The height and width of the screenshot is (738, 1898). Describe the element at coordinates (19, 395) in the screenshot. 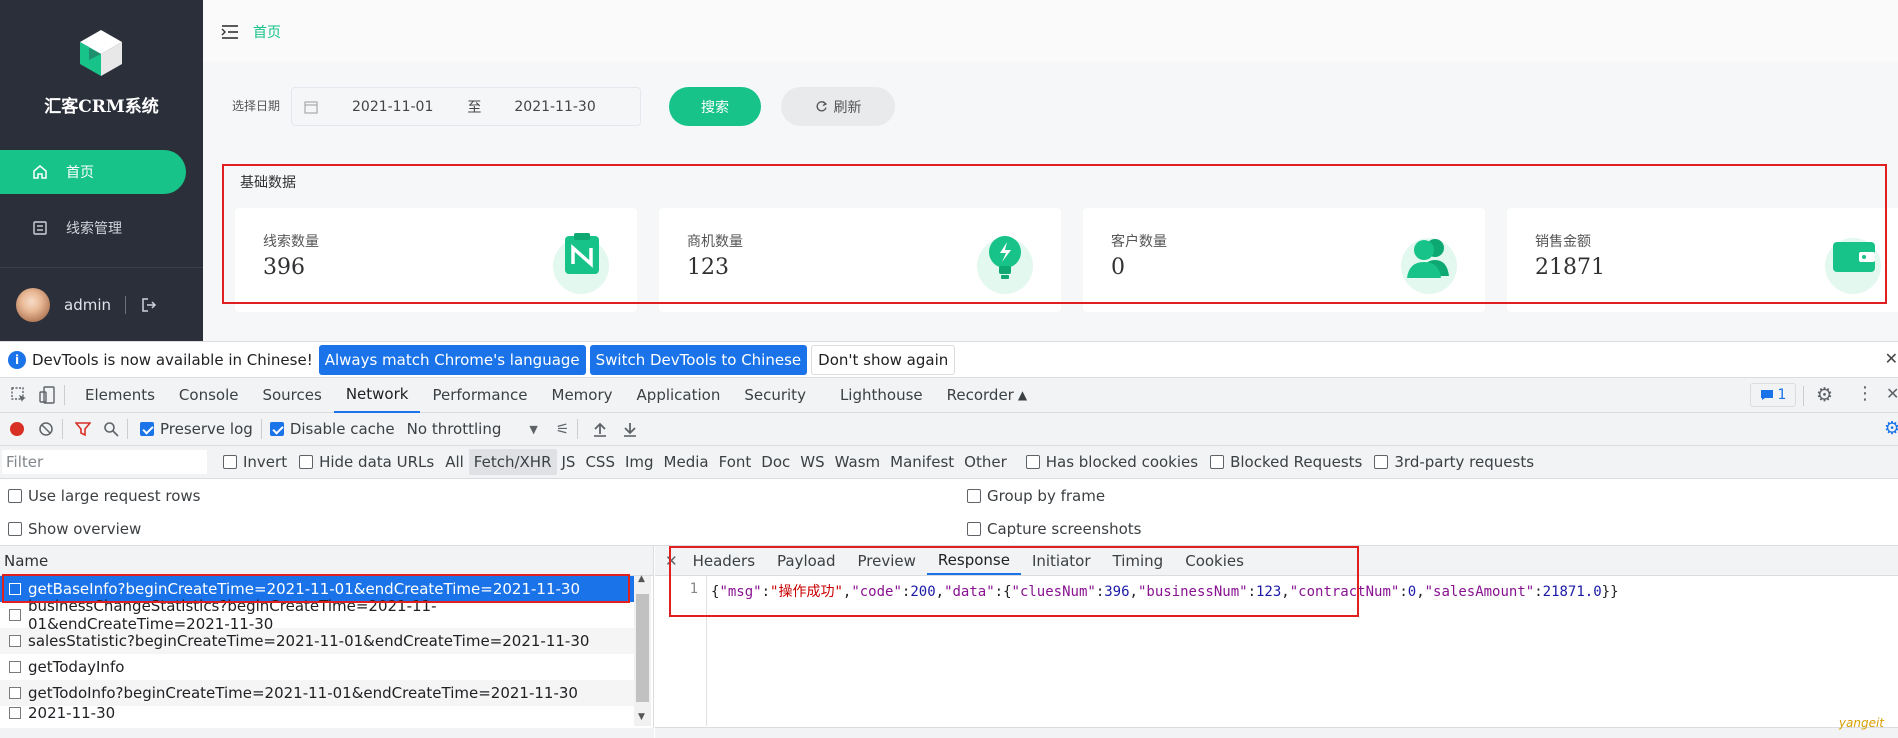

I see `inspect-icon` at that location.